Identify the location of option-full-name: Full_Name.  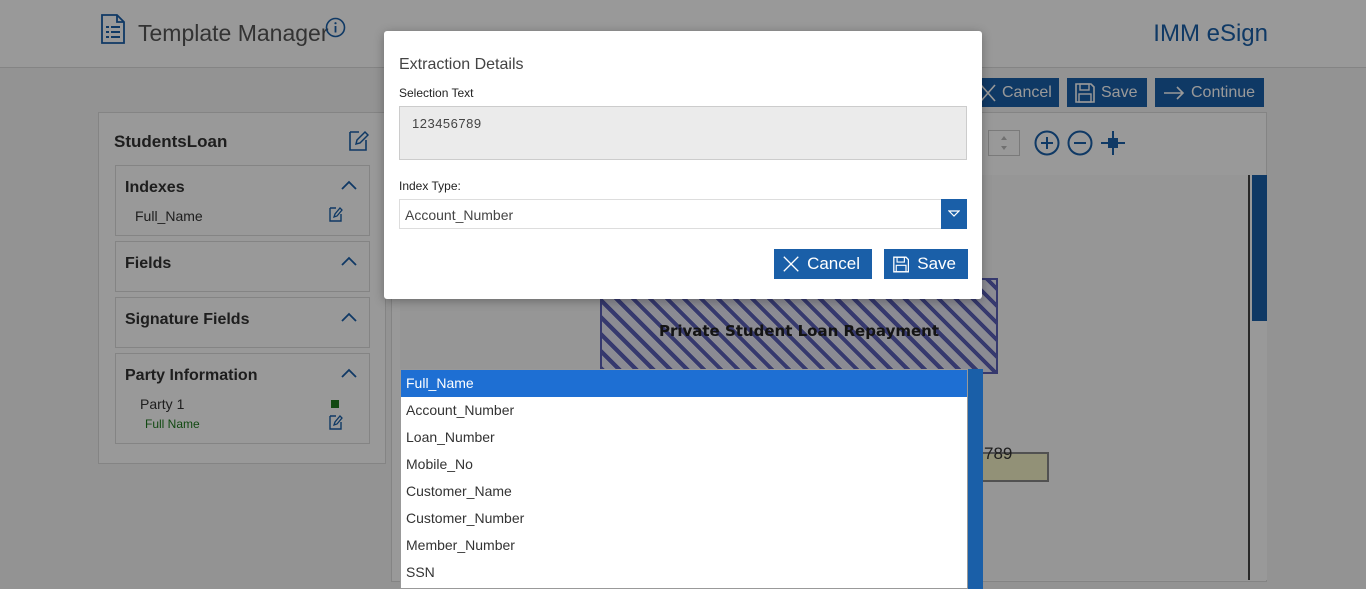
(684, 383).